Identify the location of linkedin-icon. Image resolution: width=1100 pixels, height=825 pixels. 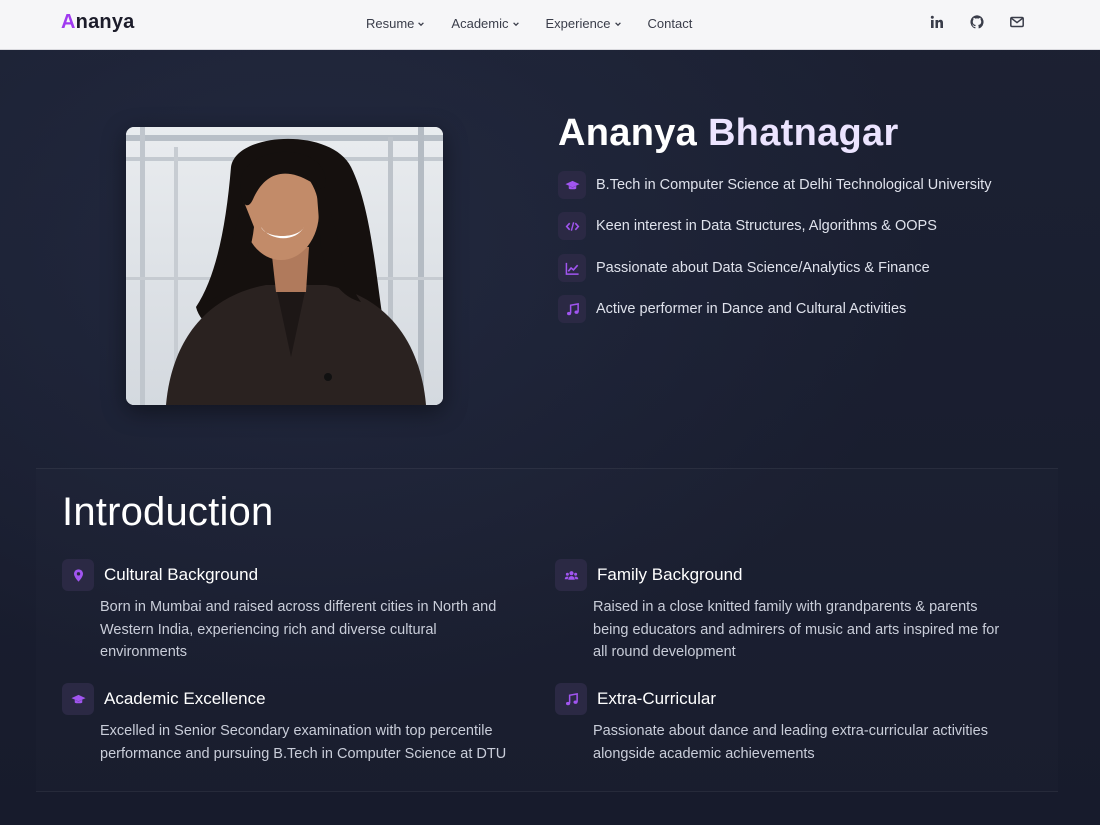
(937, 22).